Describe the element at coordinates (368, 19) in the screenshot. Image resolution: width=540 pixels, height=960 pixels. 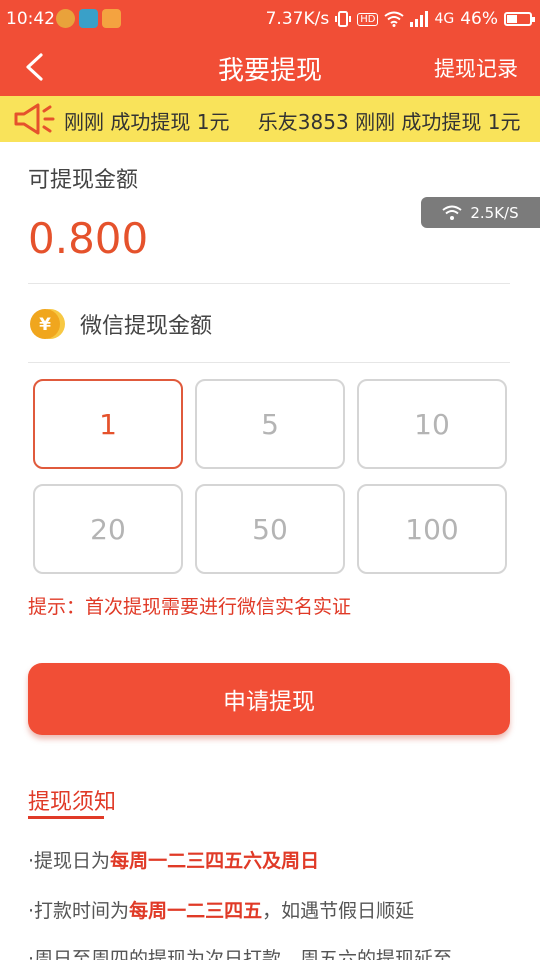
I see `hd-icon: HD` at that location.